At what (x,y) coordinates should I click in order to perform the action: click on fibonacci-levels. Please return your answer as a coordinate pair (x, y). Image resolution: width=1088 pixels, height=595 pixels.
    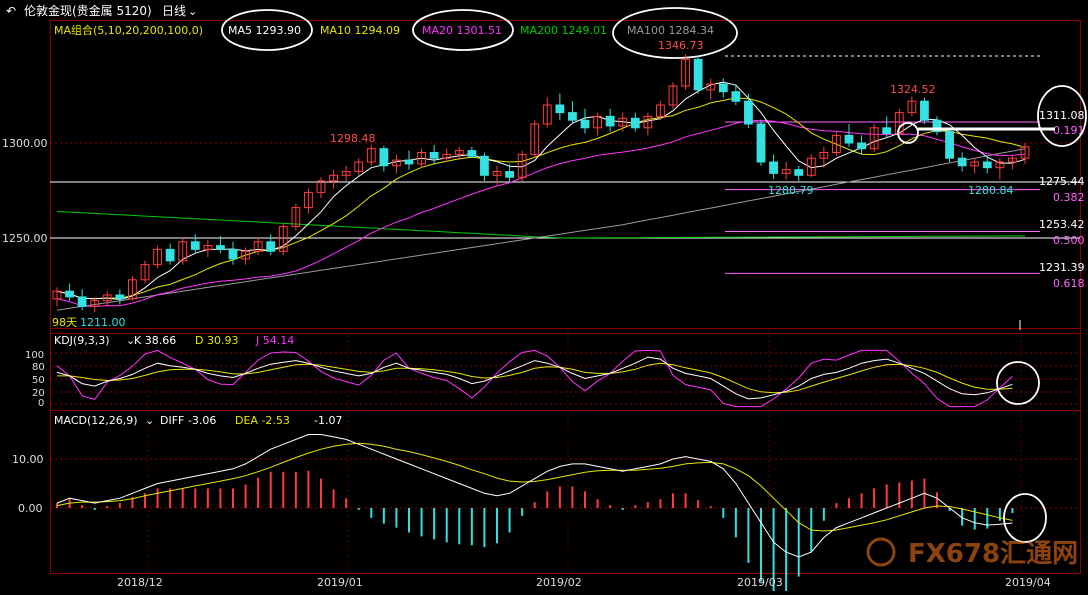
    Looking at the image, I should click on (882, 197).